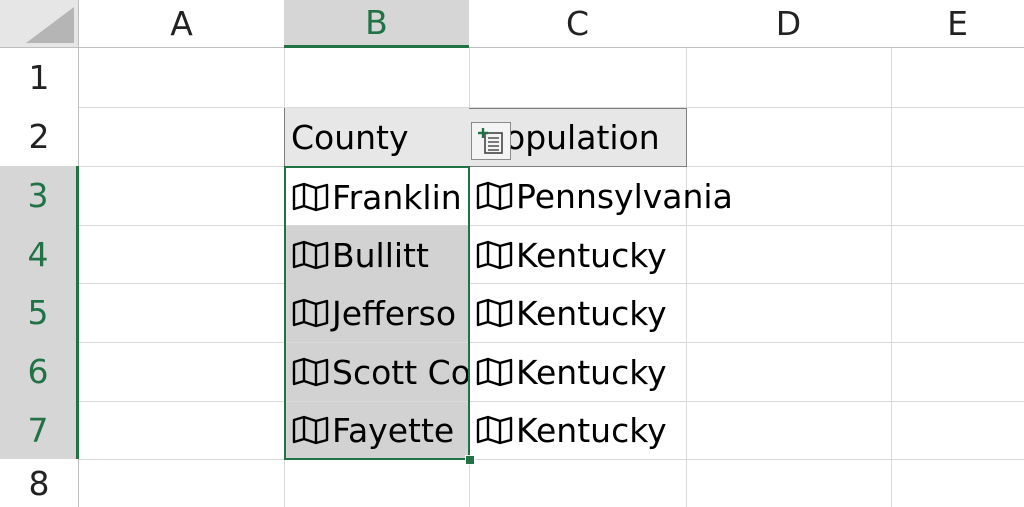 Image resolution: width=1024 pixels, height=507 pixels. What do you see at coordinates (39, 313) in the screenshot?
I see `row-header-5: 5` at bounding box center [39, 313].